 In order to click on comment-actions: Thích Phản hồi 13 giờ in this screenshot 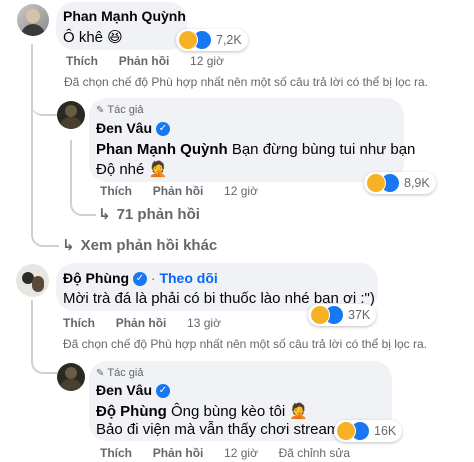, I will do `click(142, 323)`.